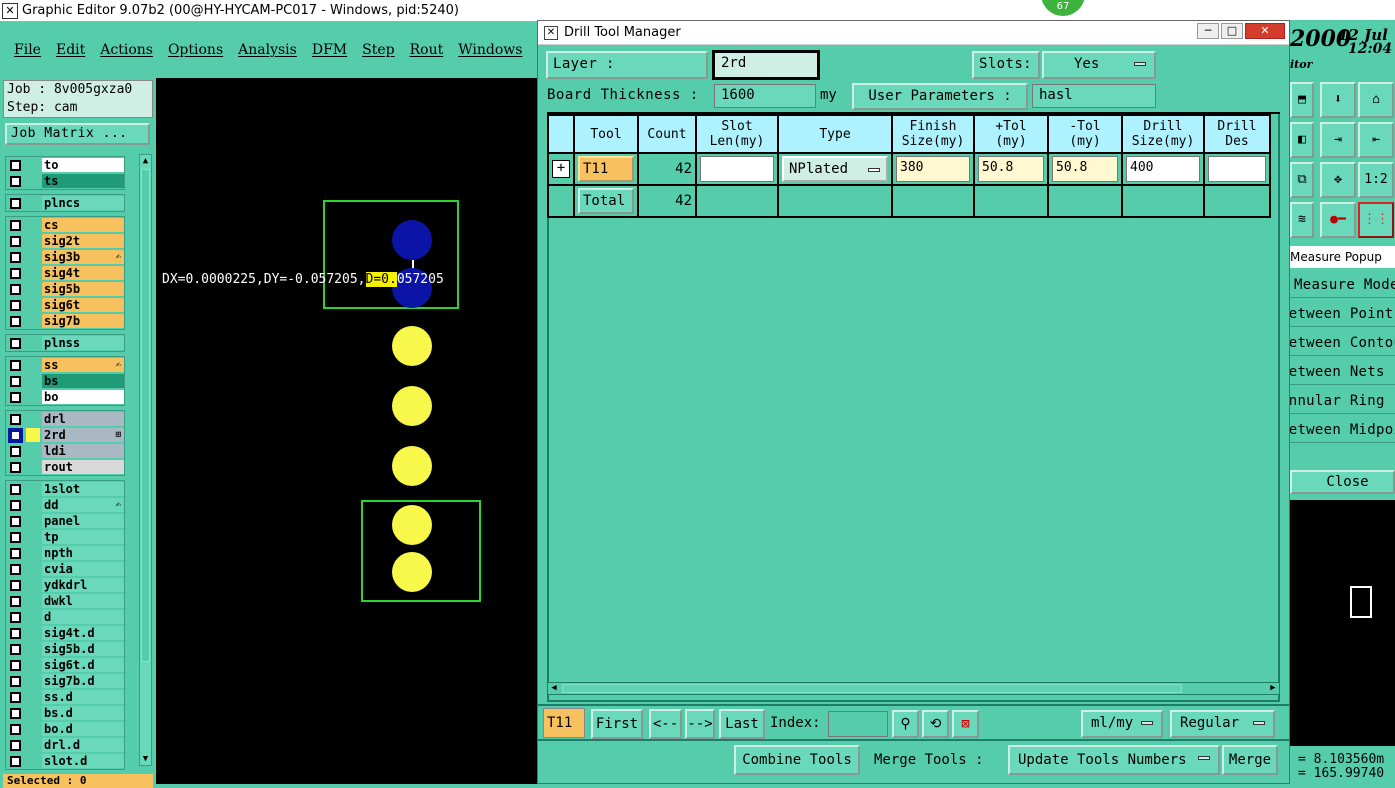  I want to click on save-icon: ⬇, so click(1338, 100).